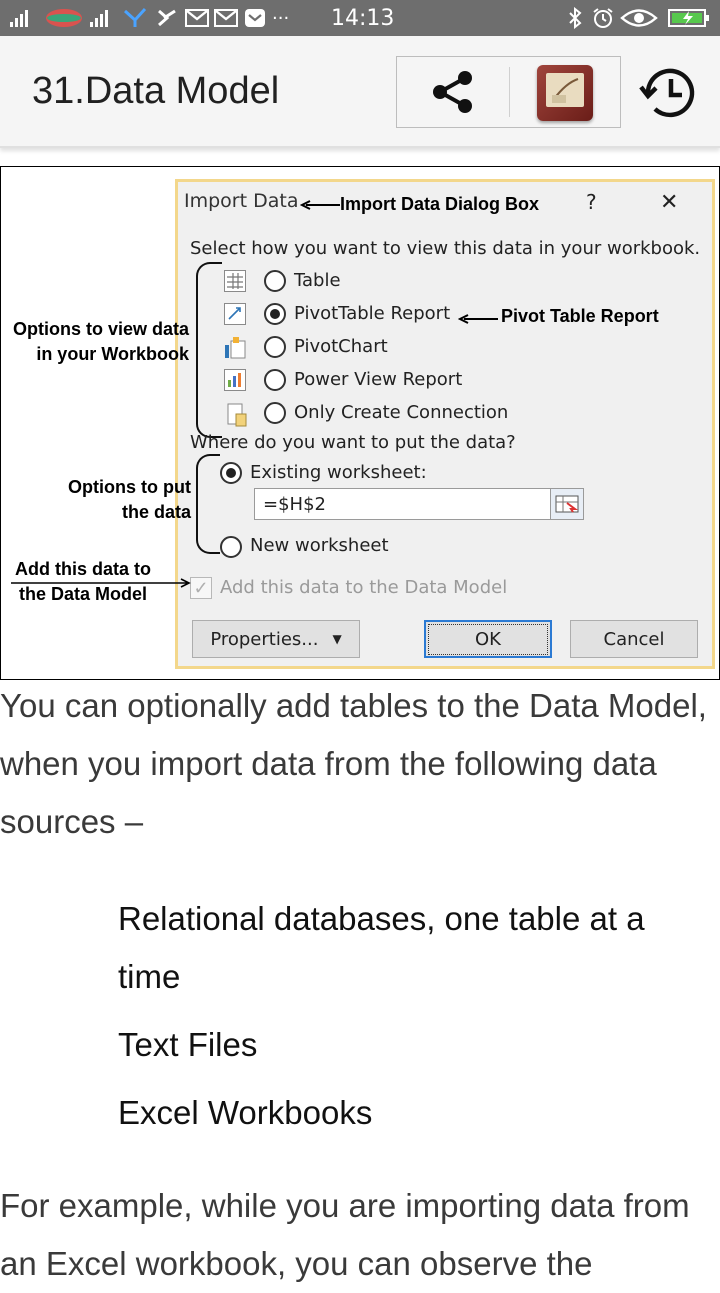  What do you see at coordinates (337, 639) in the screenshot?
I see `dropdown-arrow-icon: ▼` at bounding box center [337, 639].